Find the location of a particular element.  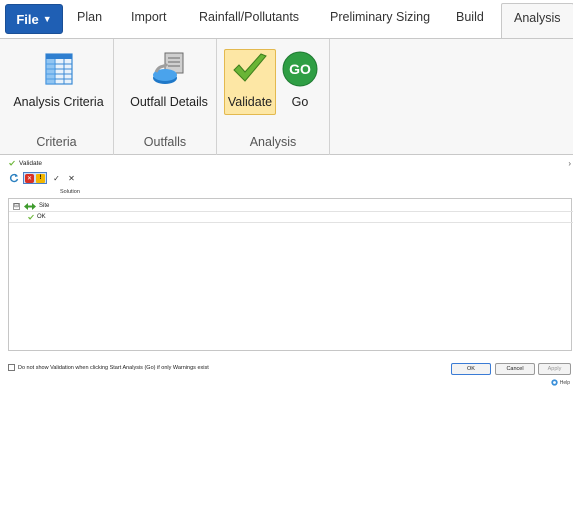

filter-toggle-group: ✕ ! is located at coordinates (35, 178).